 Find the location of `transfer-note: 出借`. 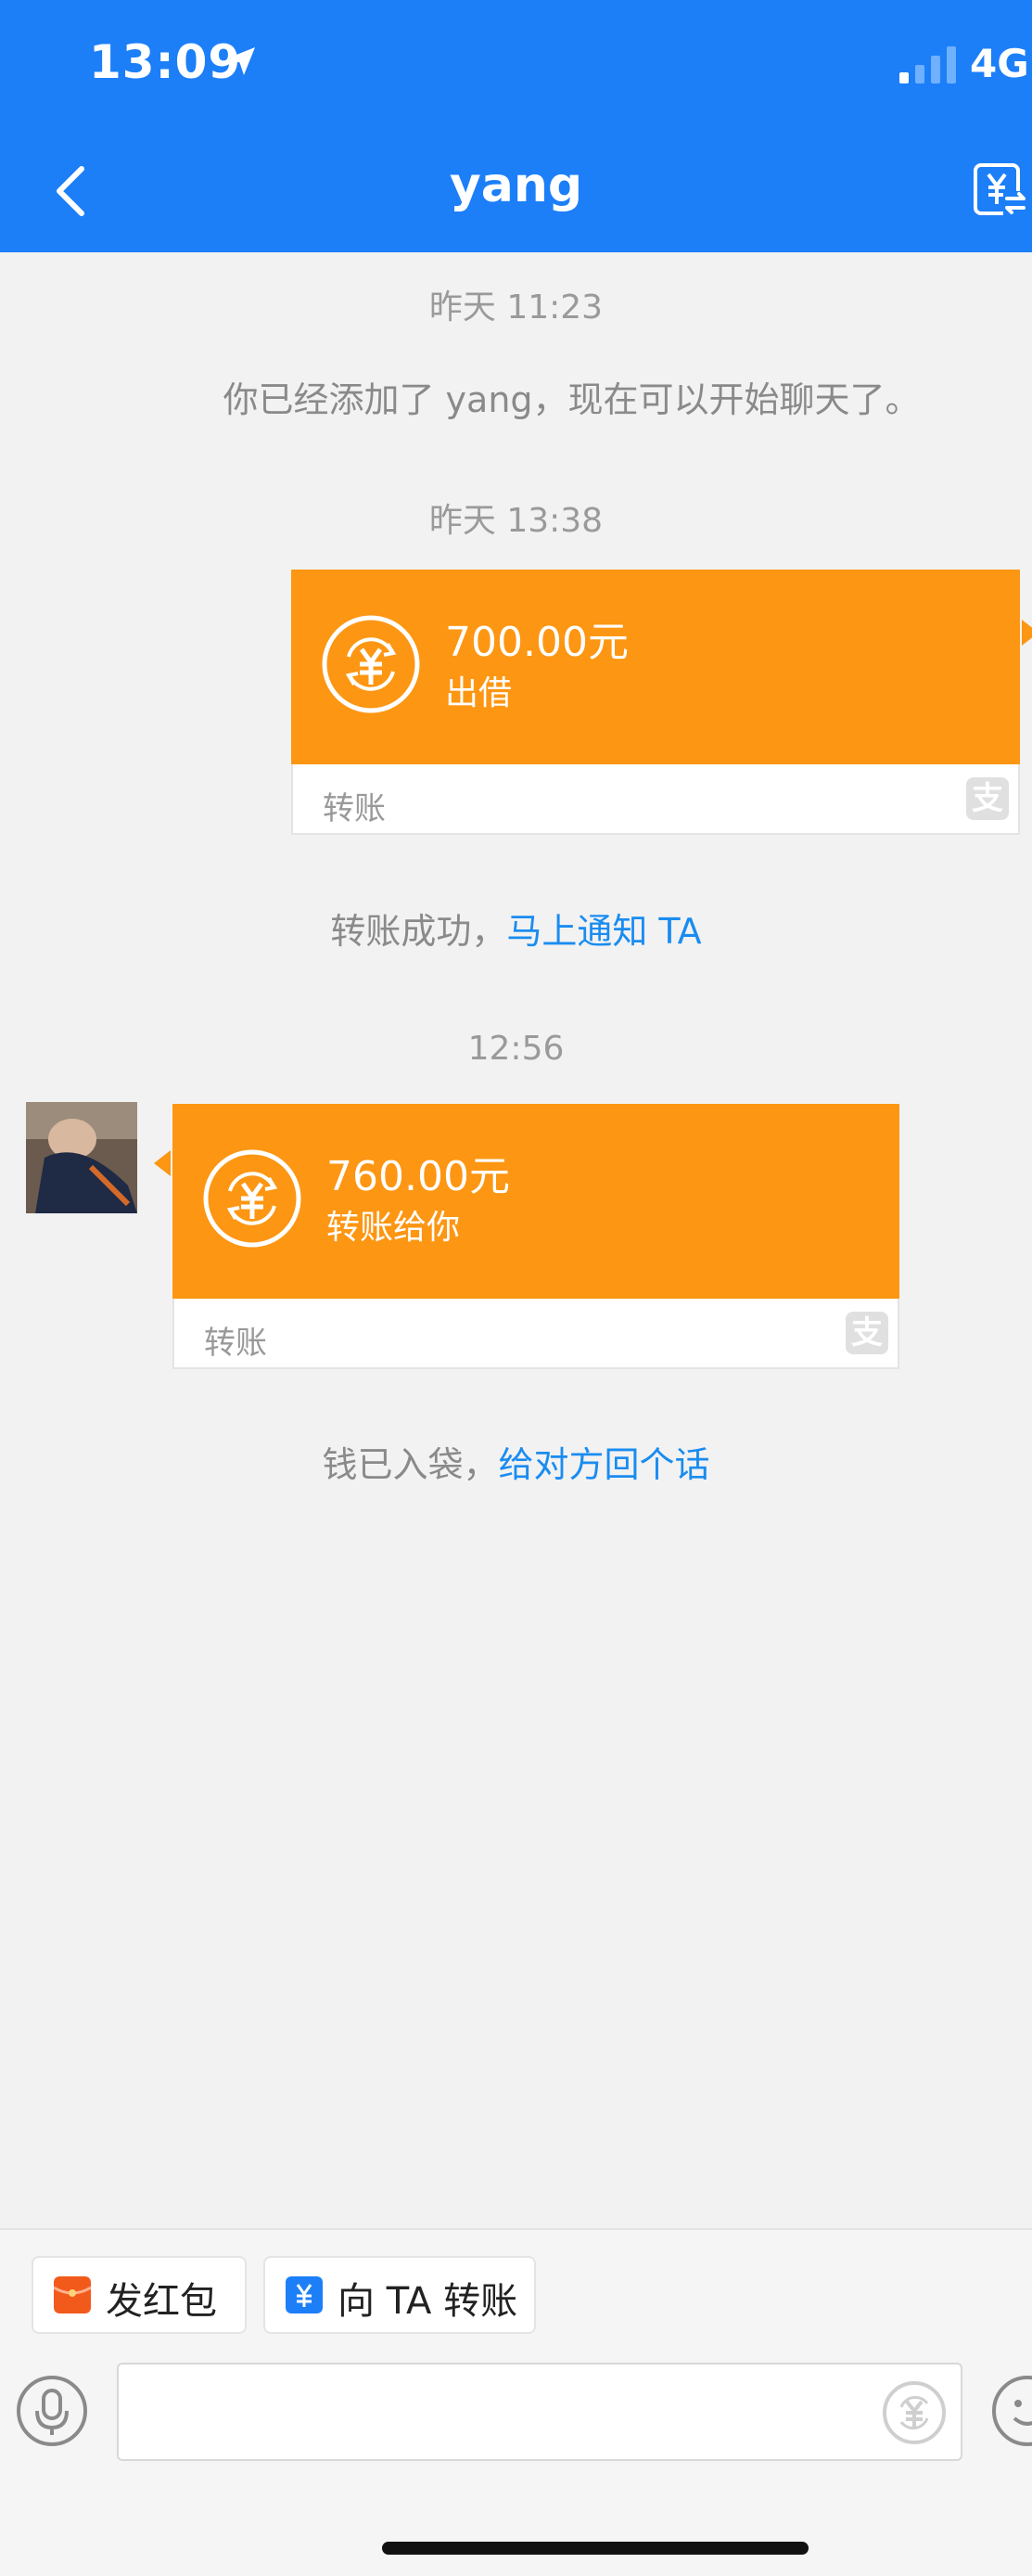

transfer-note: 出借 is located at coordinates (479, 693).